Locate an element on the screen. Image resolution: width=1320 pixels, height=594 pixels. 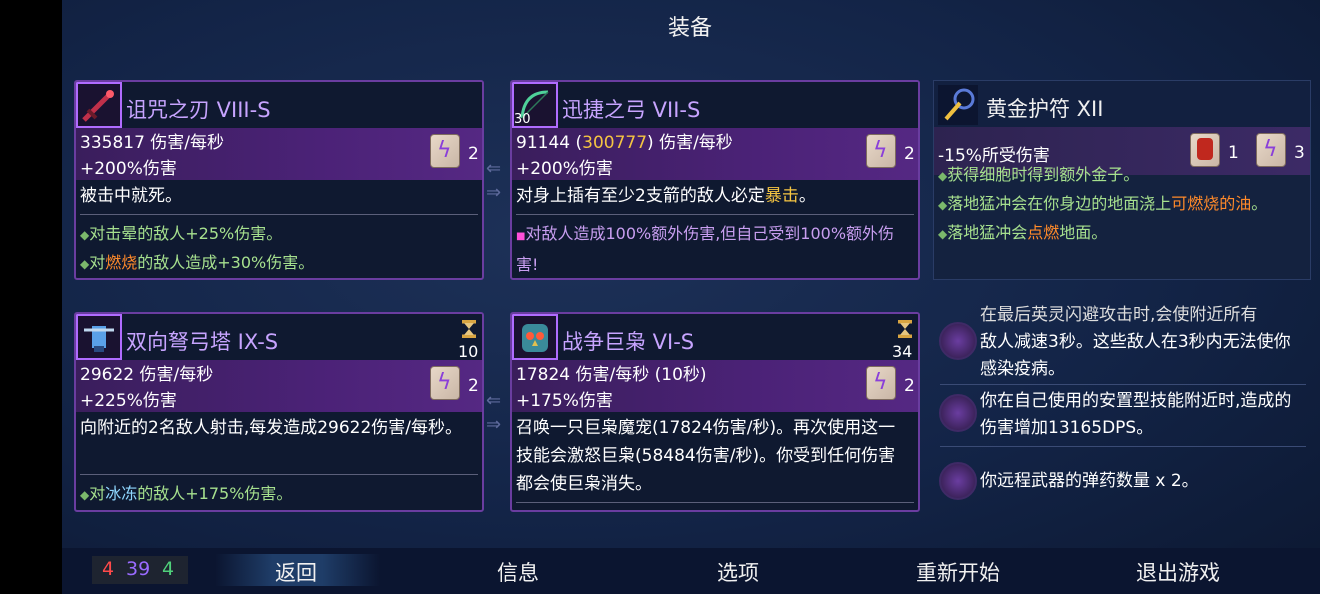
affix-item-cut: ◆获得细胞时得到额外金子。 is located at coordinates (1039, 174).